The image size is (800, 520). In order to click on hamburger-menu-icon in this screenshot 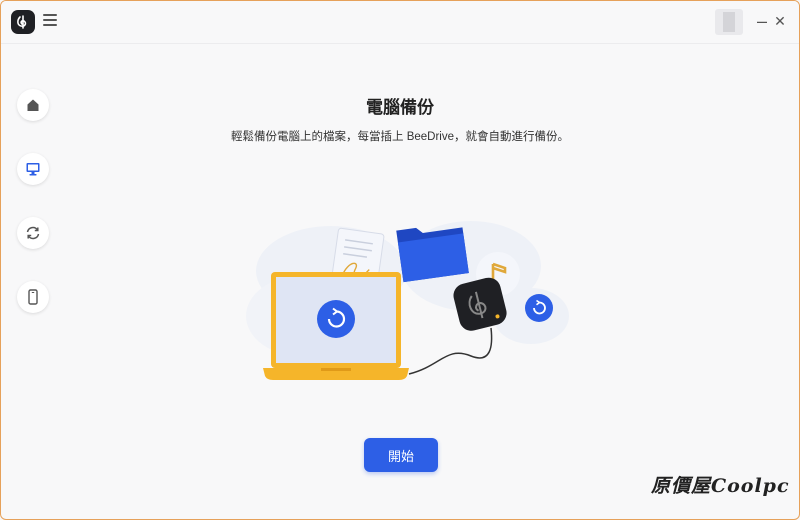, I will do `click(50, 21)`.